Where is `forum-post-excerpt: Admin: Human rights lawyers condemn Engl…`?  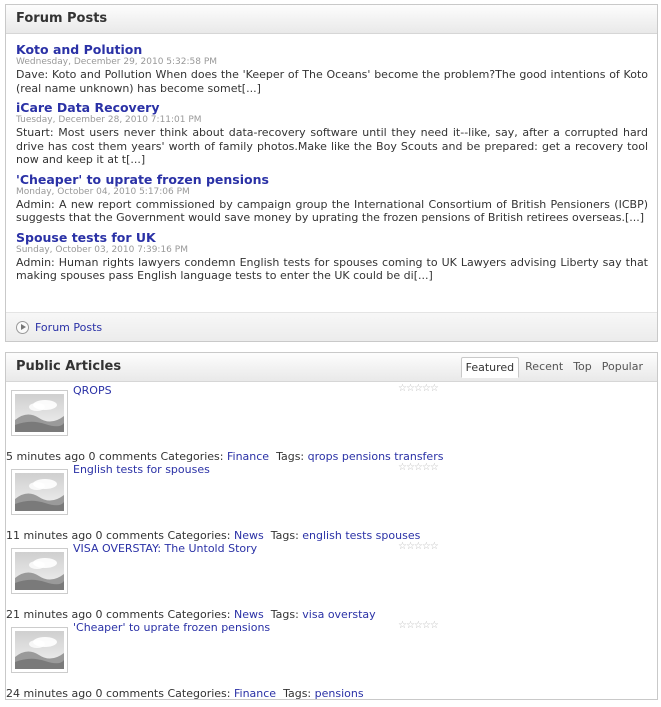
forum-post-excerpt: Admin: Human rights lawyers condemn Engl… is located at coordinates (332, 269).